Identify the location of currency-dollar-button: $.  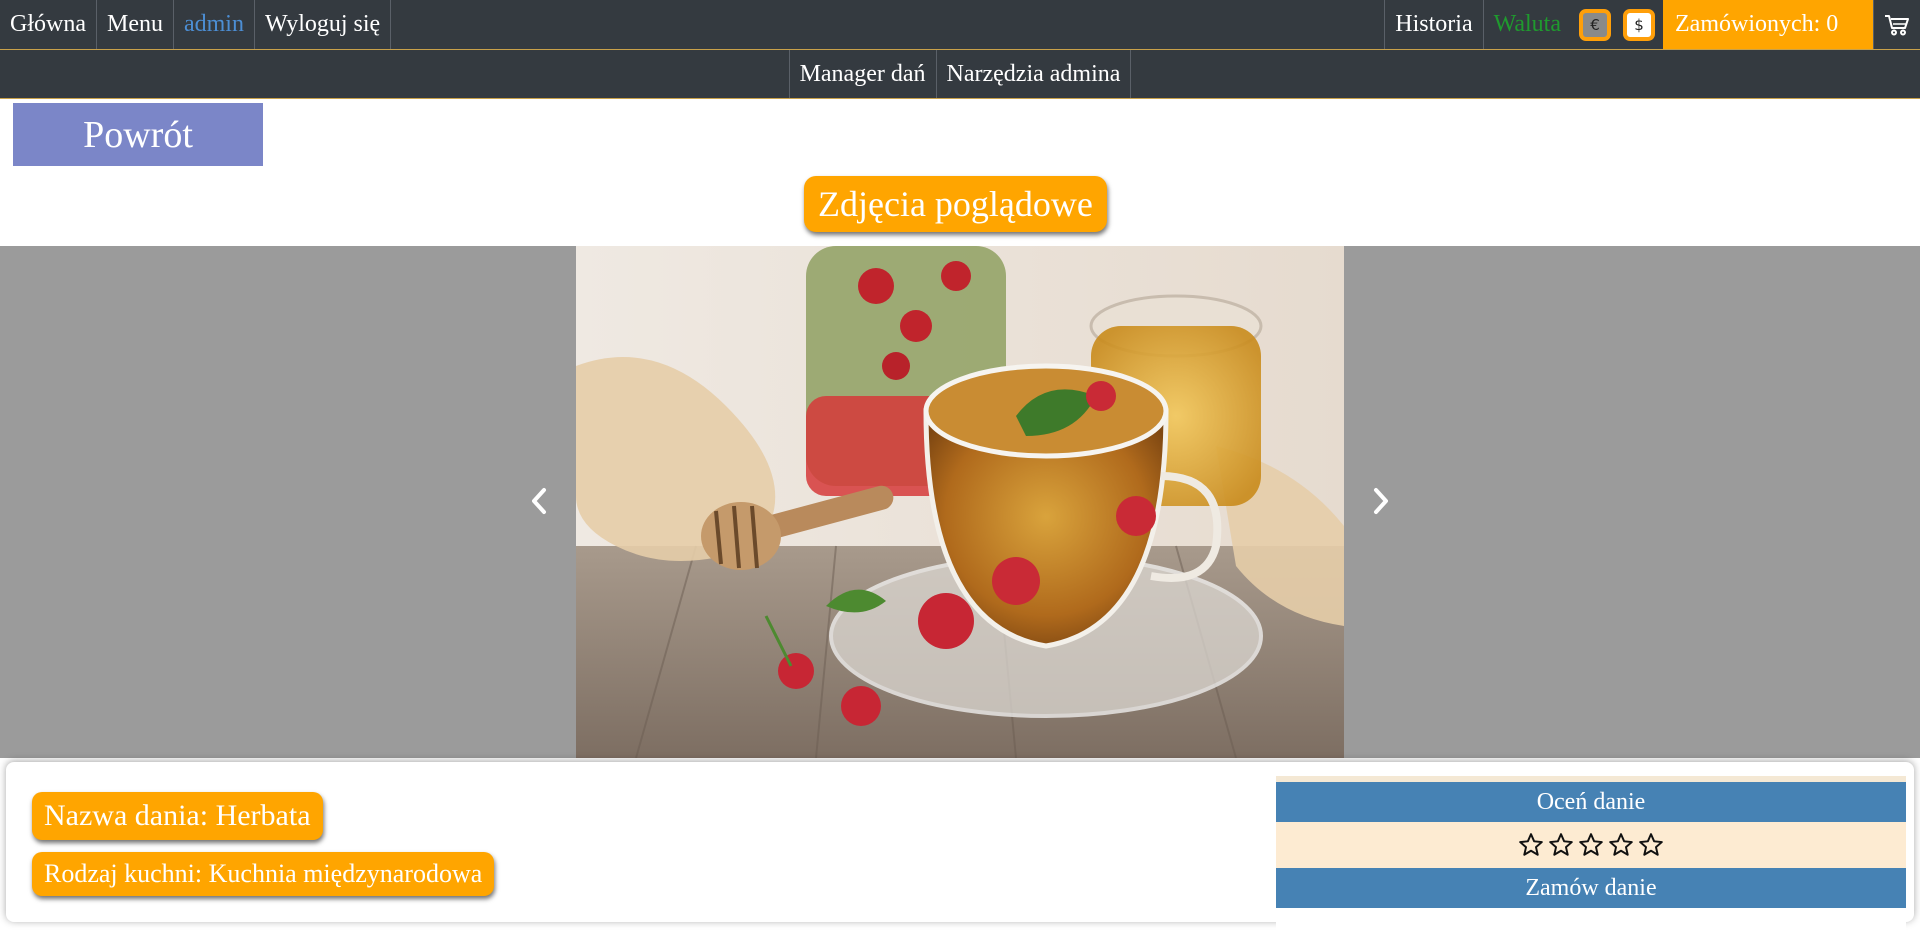
(1639, 24).